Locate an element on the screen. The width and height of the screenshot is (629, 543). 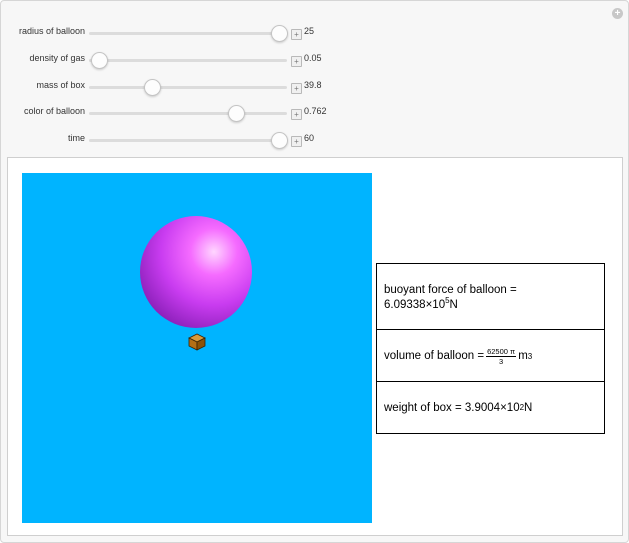
control-label: radius of balloon is located at coordinates (51, 31).